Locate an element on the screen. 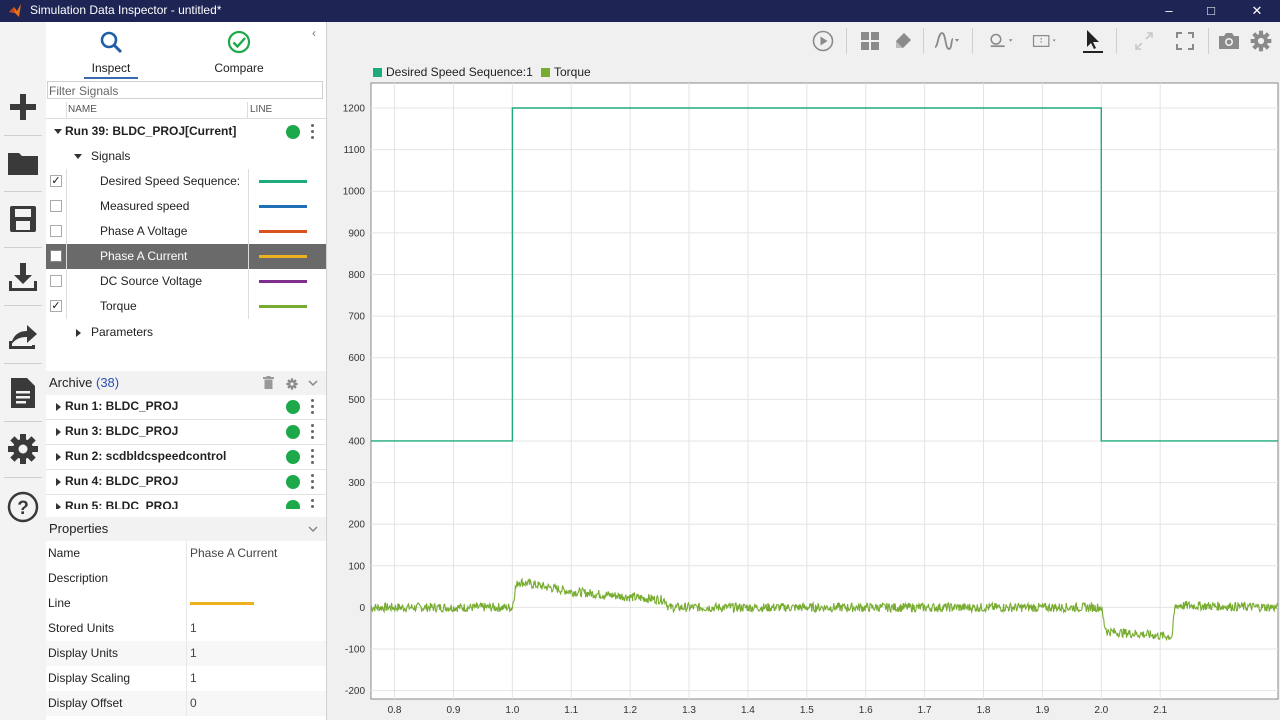  parameters-group-row: Parameters is located at coordinates (186, 332).